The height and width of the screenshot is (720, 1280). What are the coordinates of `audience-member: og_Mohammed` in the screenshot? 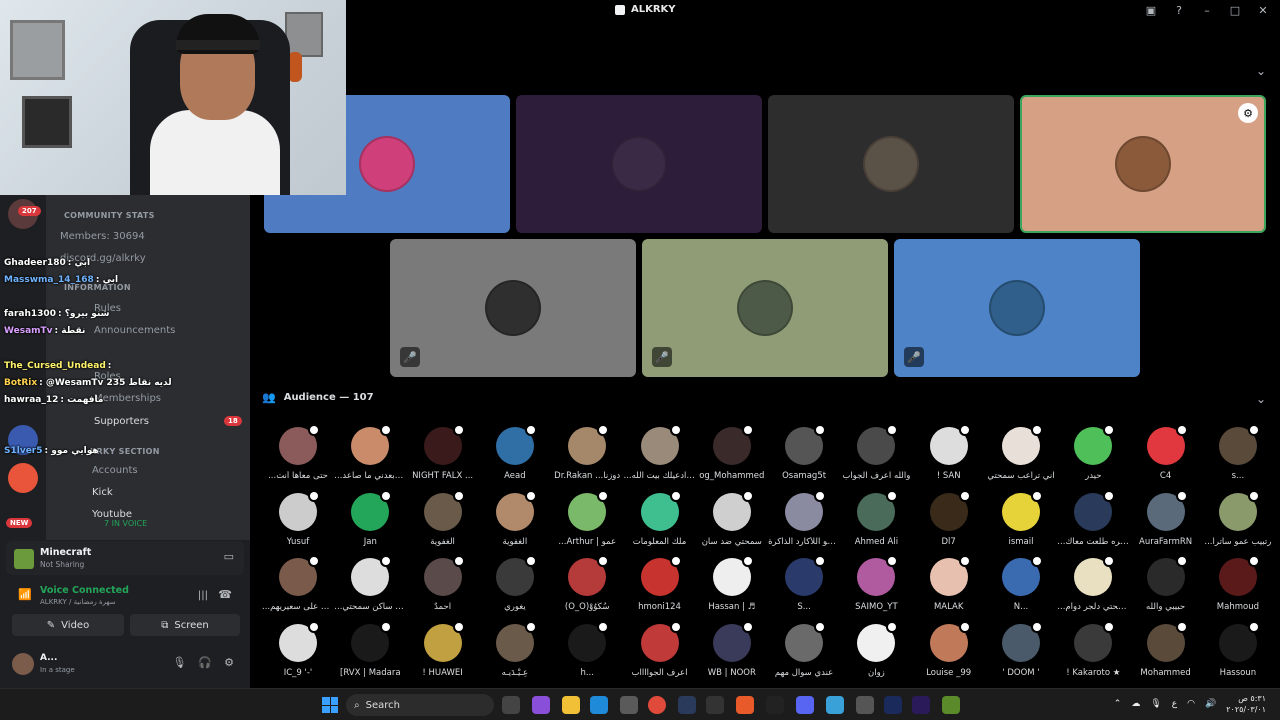 It's located at (732, 452).